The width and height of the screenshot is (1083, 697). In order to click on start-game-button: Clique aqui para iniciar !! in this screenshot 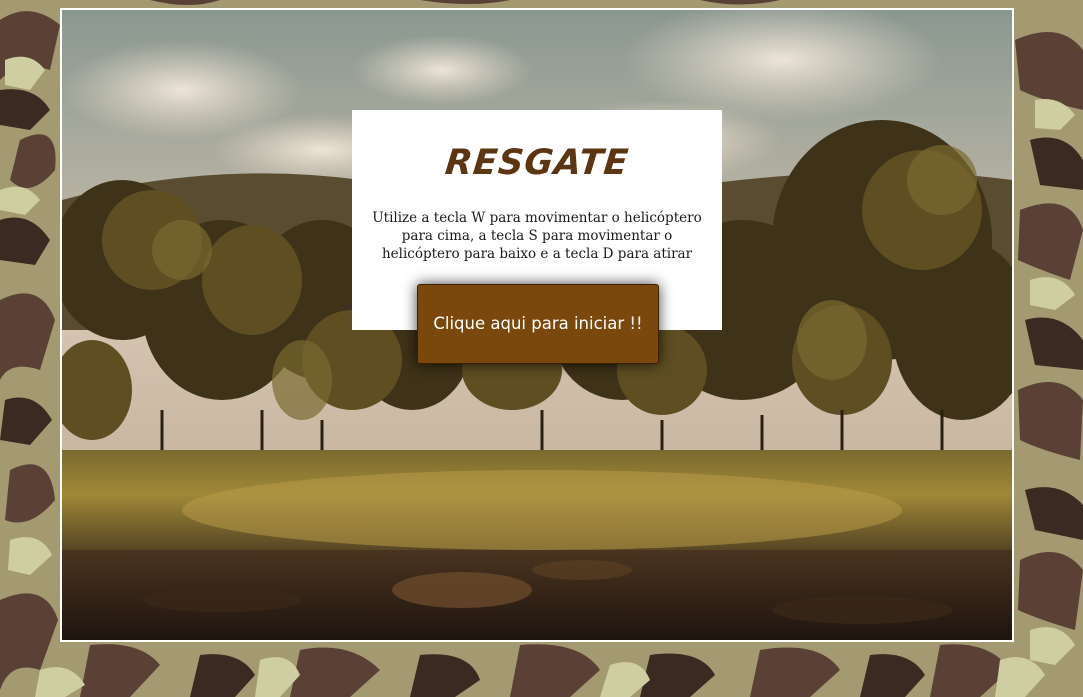, I will do `click(538, 324)`.